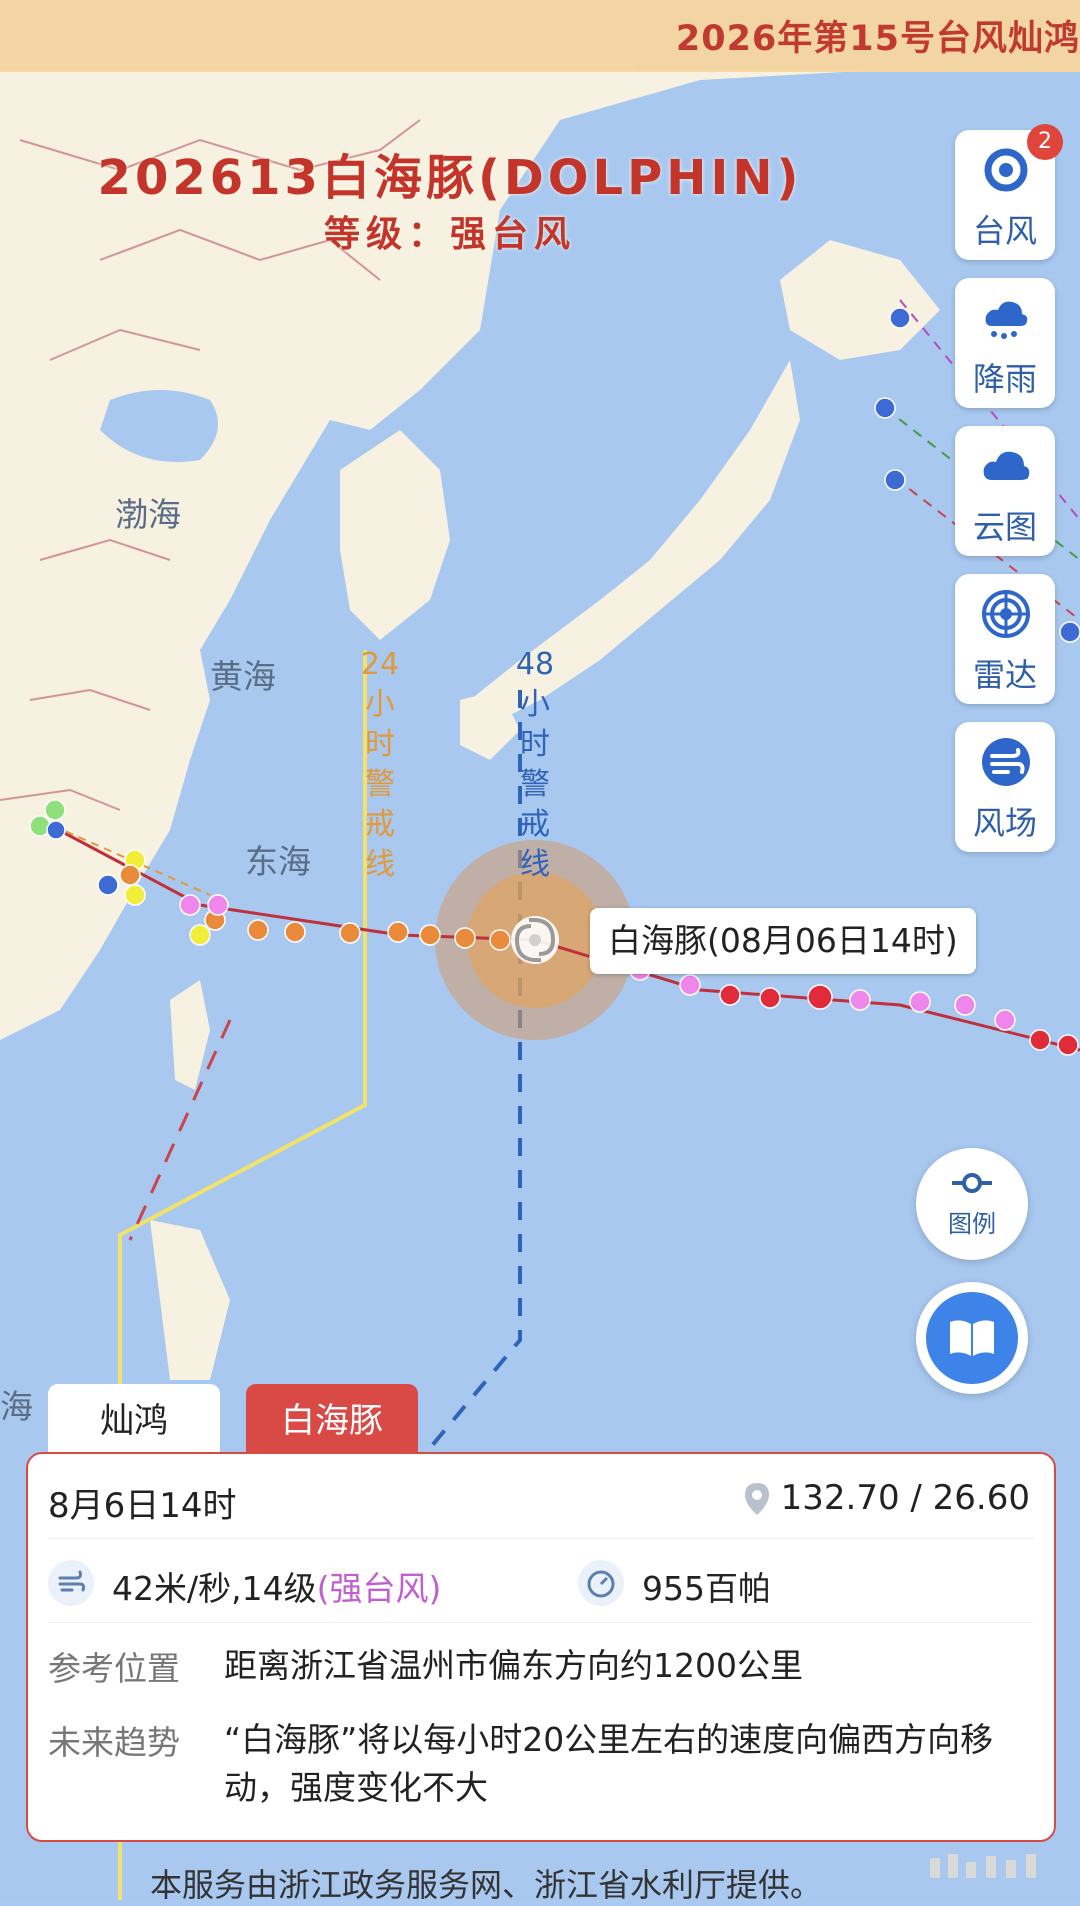 Image resolution: width=1080 pixels, height=1906 pixels. Describe the element at coordinates (983, 1866) in the screenshot. I see `watermark-icon` at that location.